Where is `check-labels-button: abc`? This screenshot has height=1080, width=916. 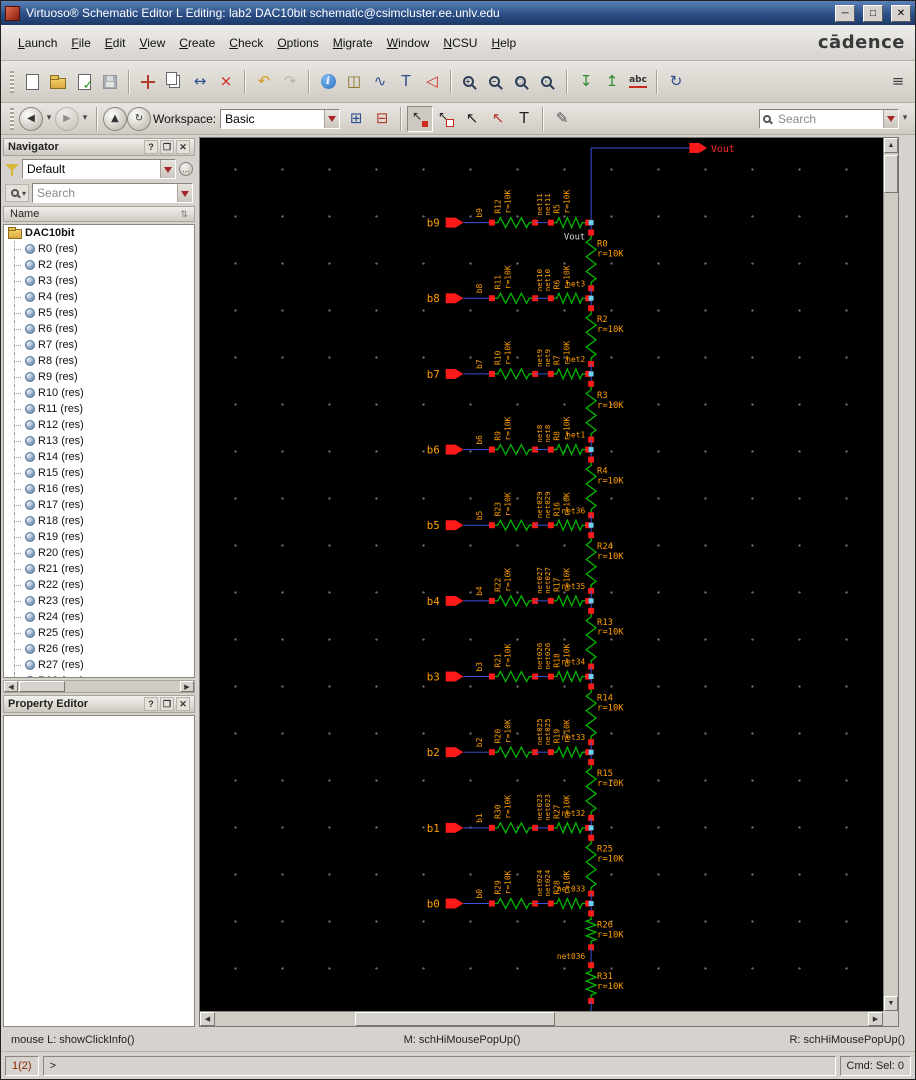 check-labels-button: abc is located at coordinates (638, 82).